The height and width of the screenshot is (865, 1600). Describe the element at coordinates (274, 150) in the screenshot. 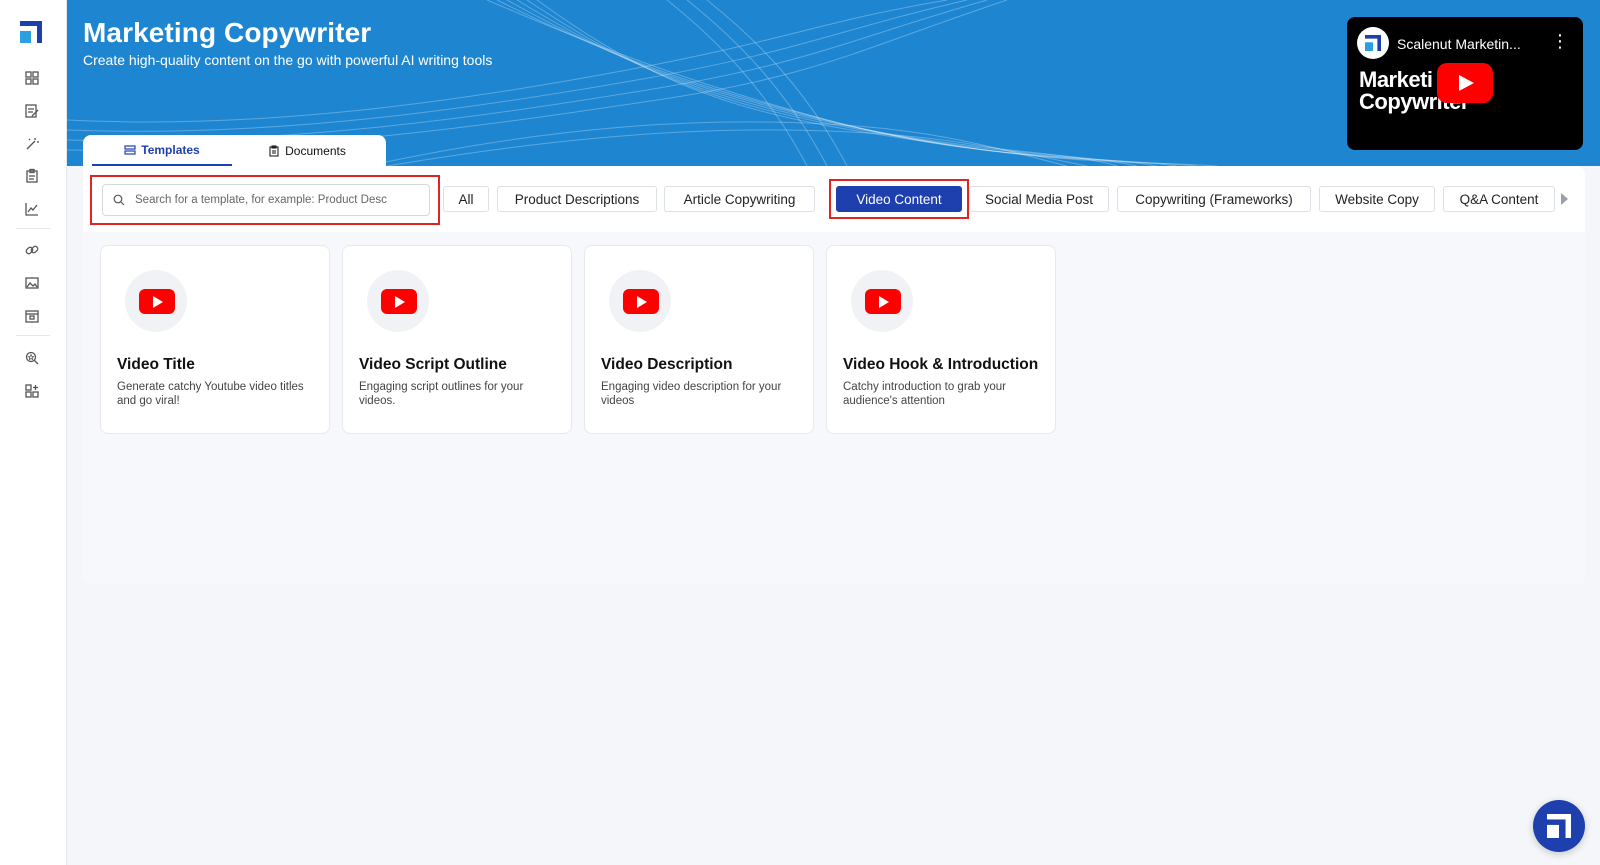

I see `documents-icon` at that location.